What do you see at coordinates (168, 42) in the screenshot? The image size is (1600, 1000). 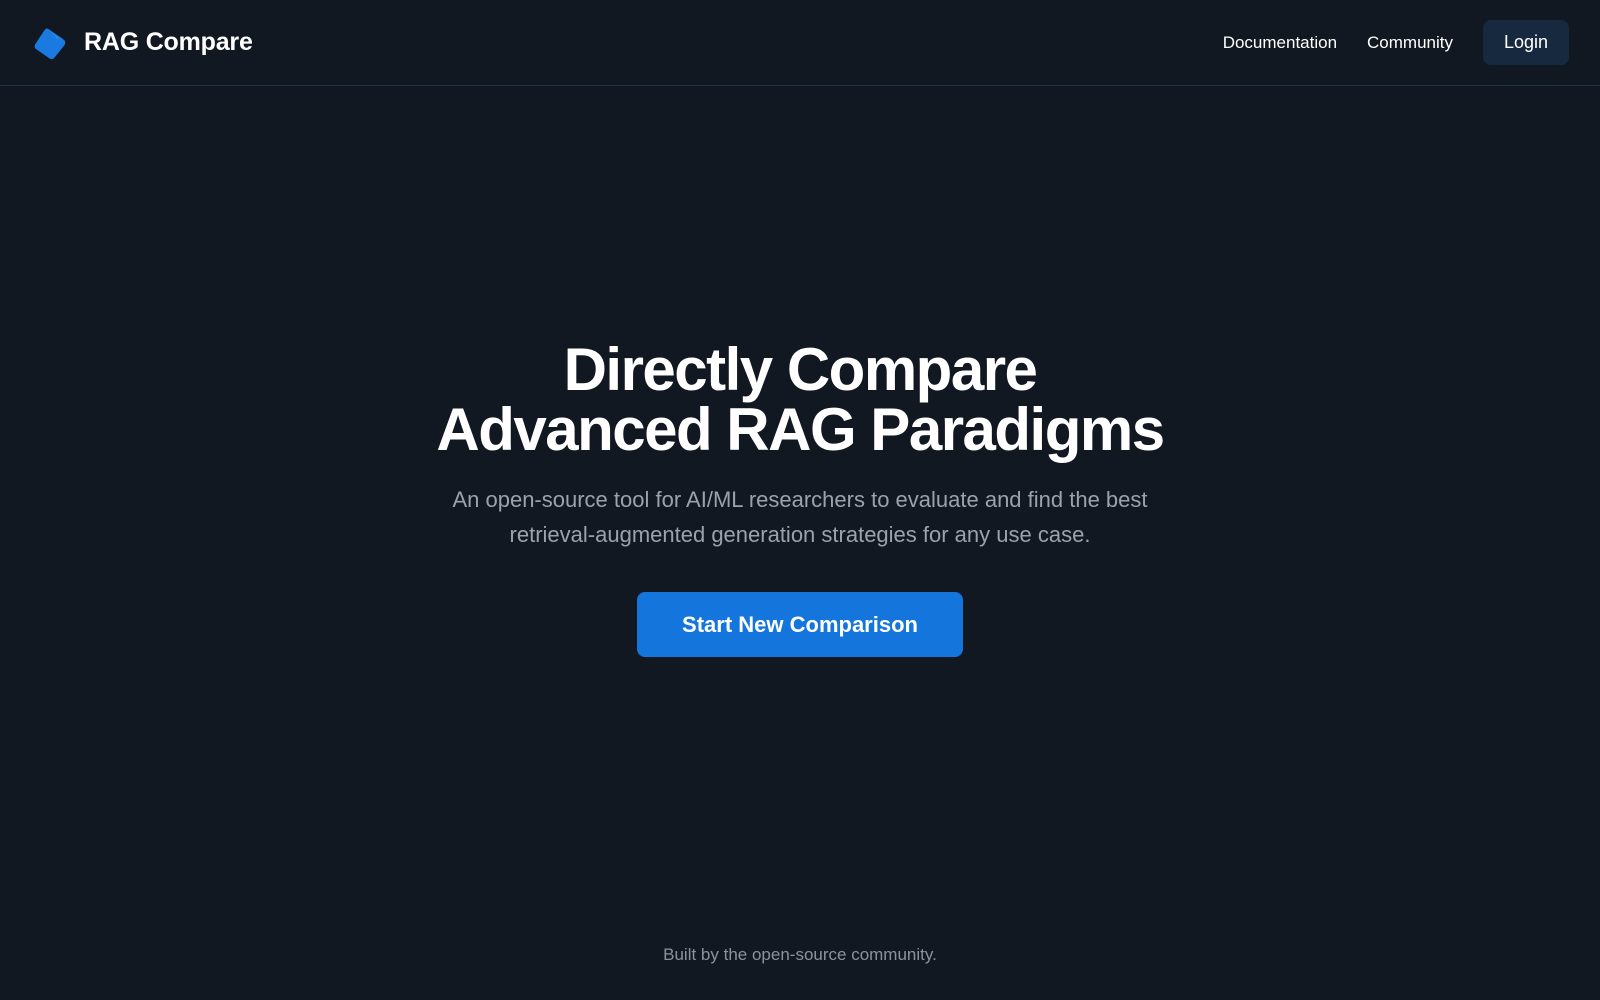 I see `brand-name: RAG Compare` at bounding box center [168, 42].